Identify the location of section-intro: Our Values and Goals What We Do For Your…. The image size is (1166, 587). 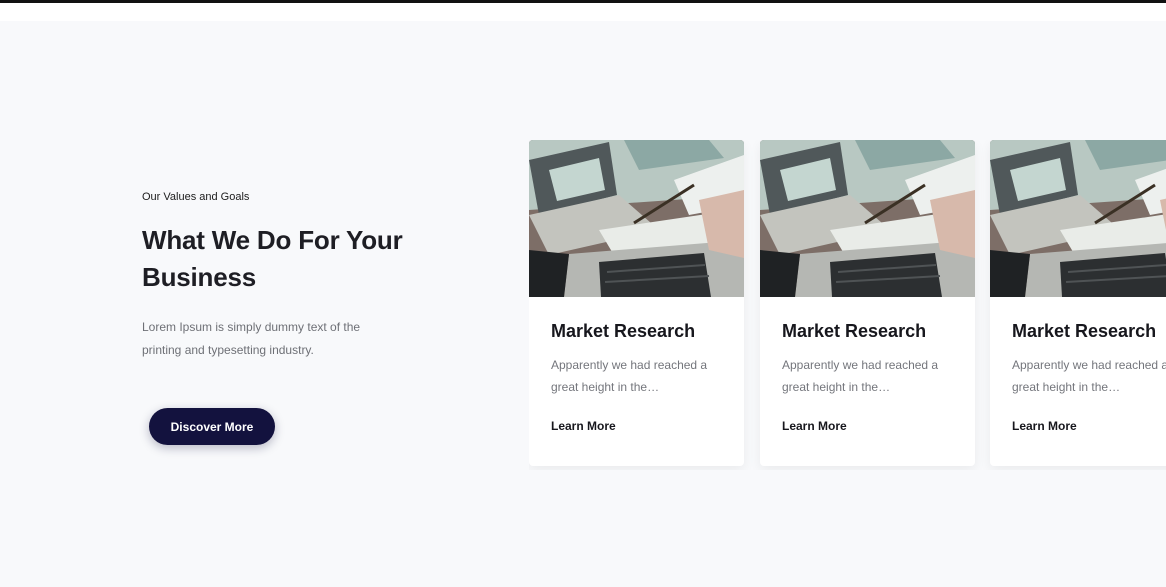
(292, 276).